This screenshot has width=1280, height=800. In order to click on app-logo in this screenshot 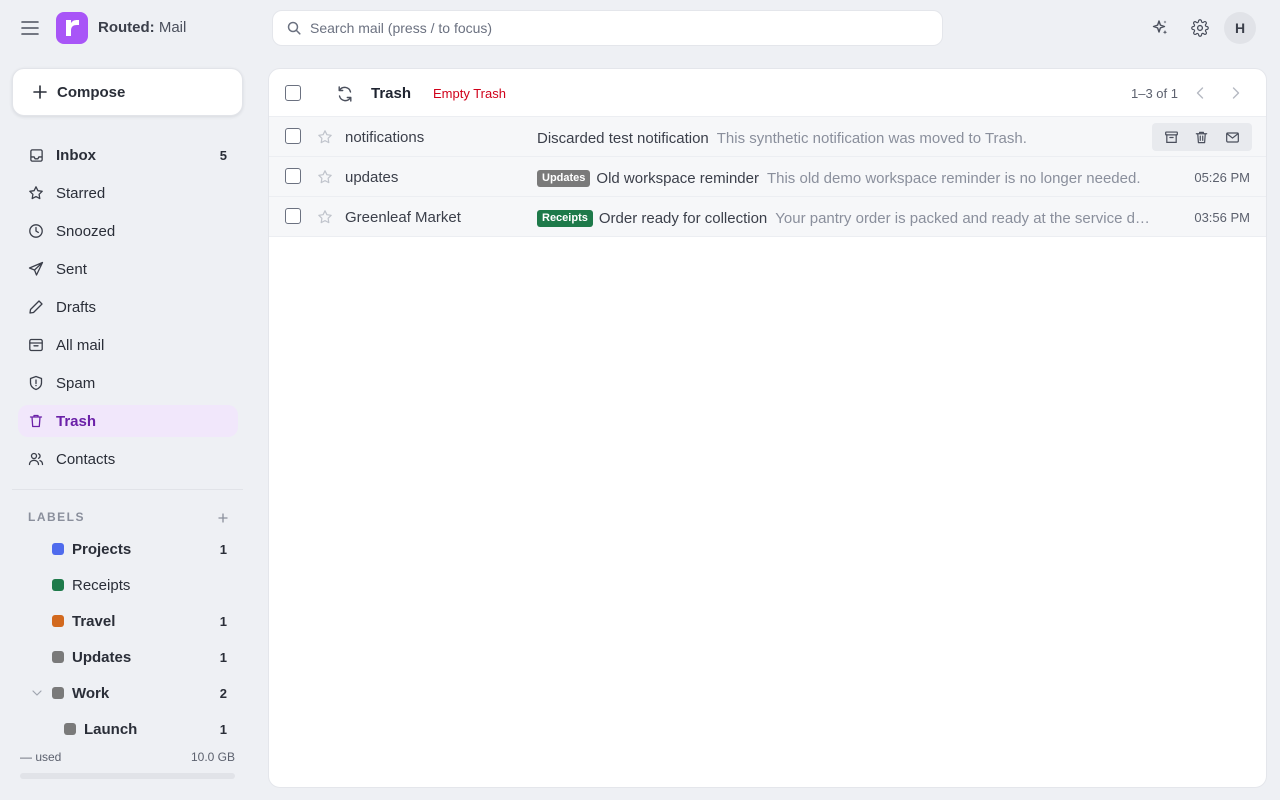, I will do `click(72, 28)`.